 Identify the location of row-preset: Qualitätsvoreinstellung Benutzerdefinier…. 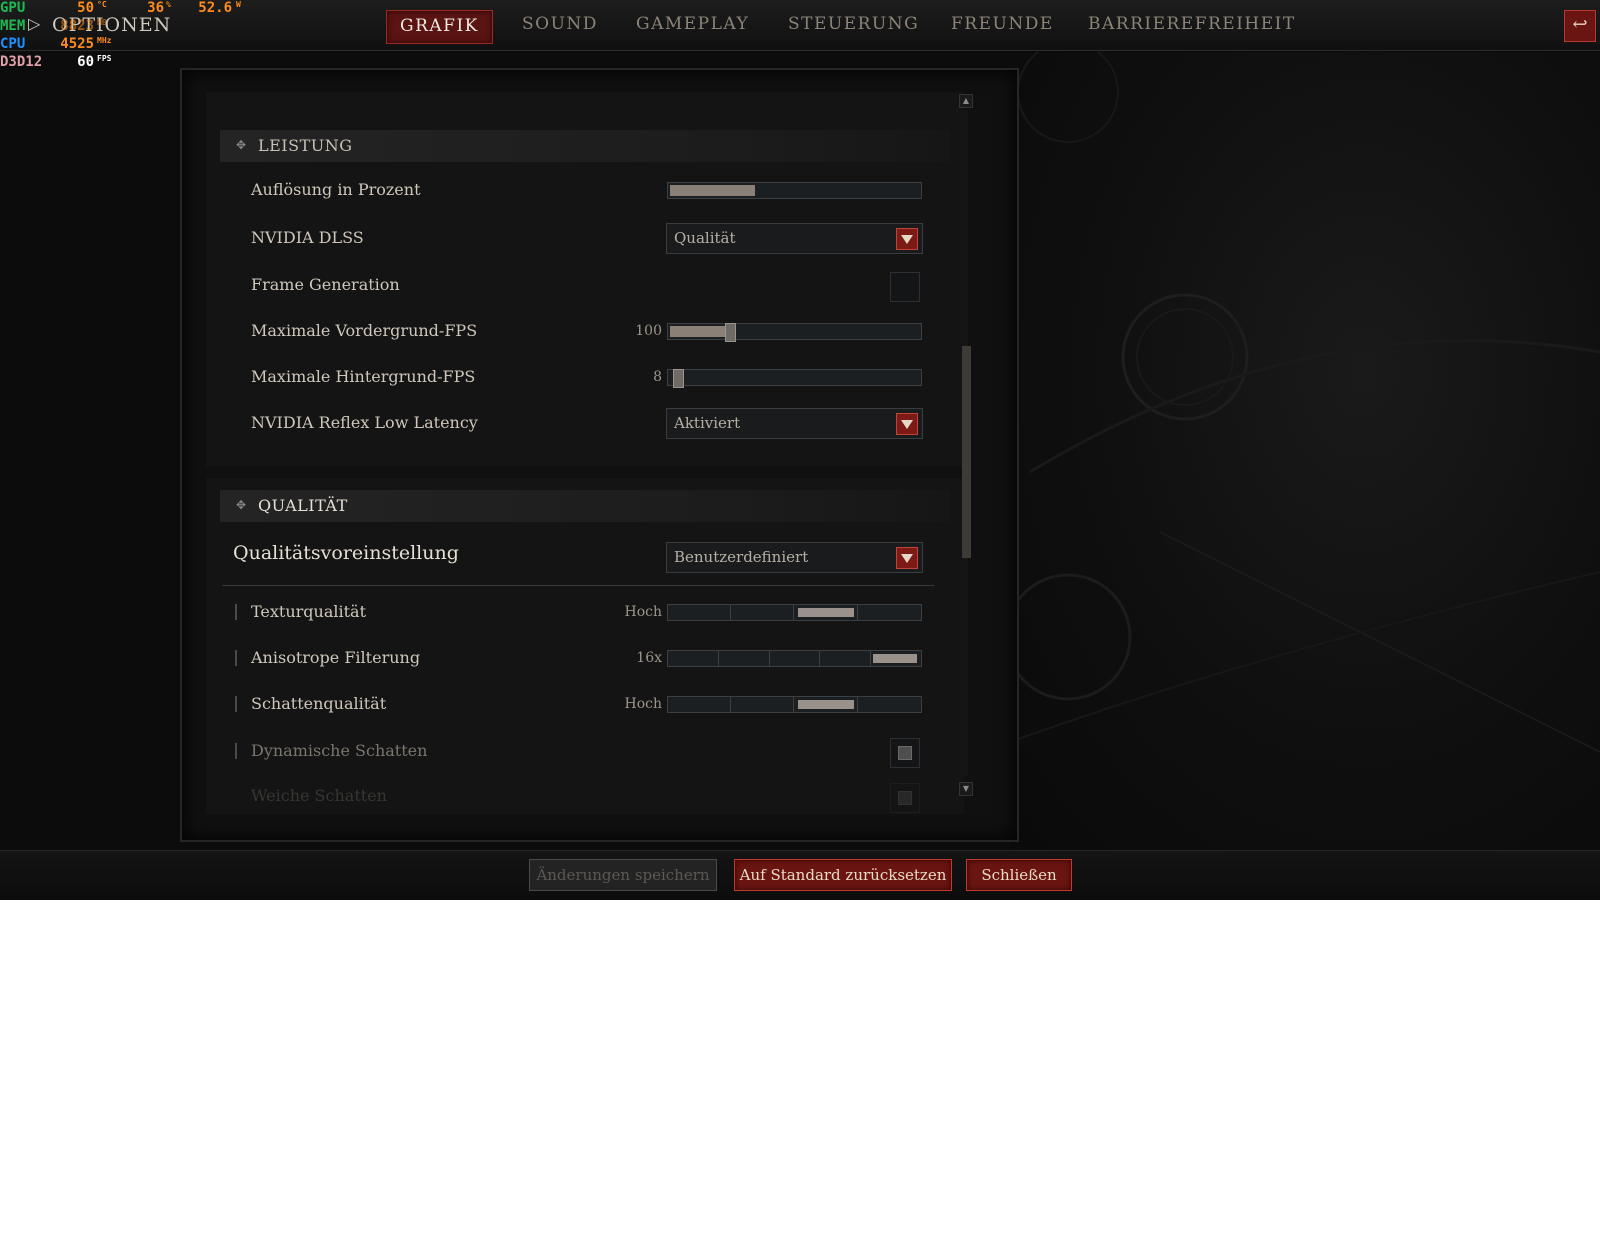
(585, 554).